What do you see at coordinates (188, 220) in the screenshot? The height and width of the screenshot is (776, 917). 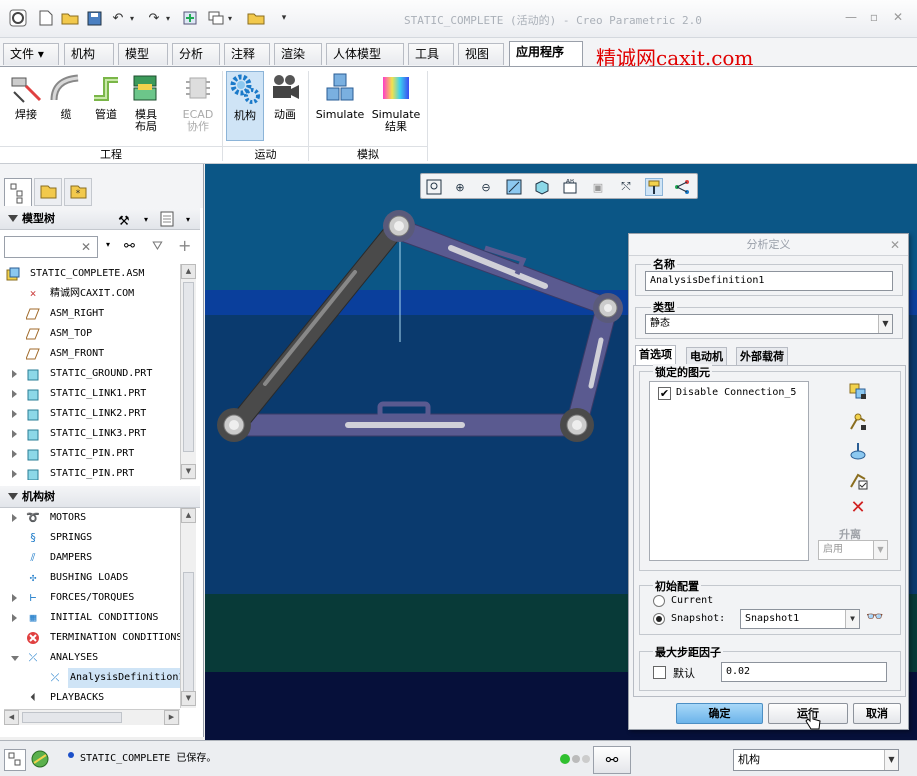 I see `show-dropdown-icon: ▾` at bounding box center [188, 220].